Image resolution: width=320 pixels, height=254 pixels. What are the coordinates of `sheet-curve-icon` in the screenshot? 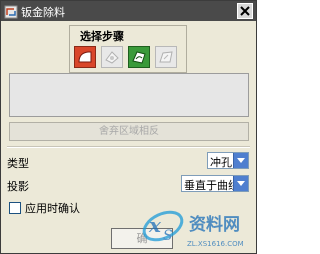 It's located at (139, 57).